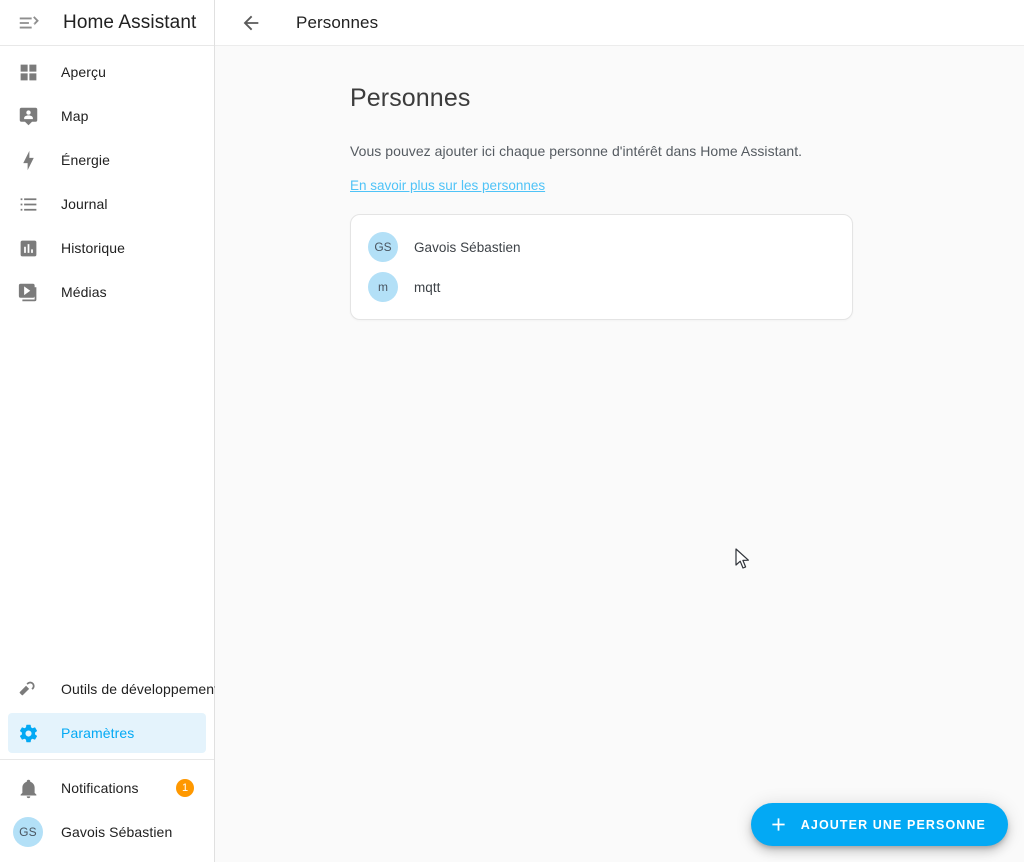 The width and height of the screenshot is (1024, 862). I want to click on sidebar-item-historique: Historique, so click(107, 248).